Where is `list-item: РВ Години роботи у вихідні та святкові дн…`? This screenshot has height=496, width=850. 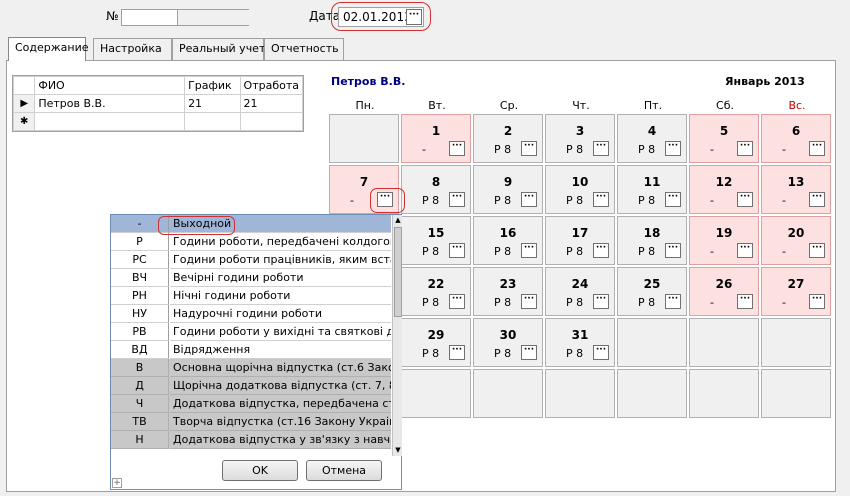
list-item: РВ Години роботи у вихідні та святкові дн… is located at coordinates (251, 332).